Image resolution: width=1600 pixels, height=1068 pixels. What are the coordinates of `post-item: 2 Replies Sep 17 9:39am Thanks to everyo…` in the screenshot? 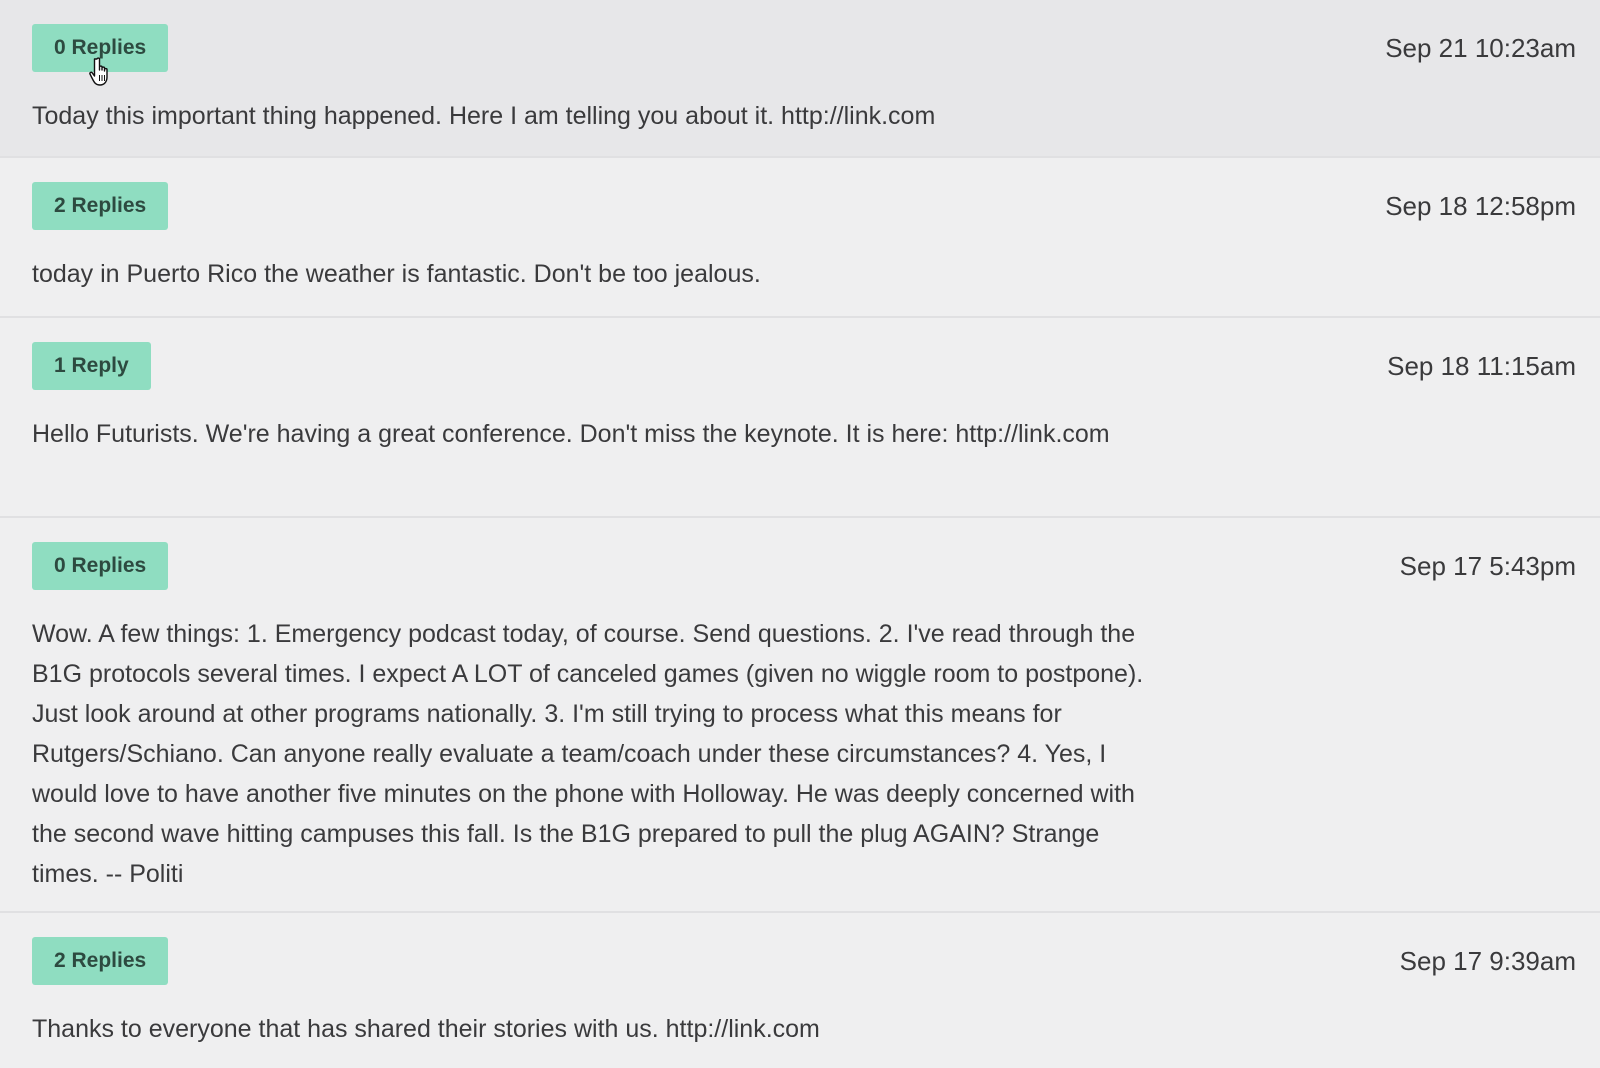 It's located at (800, 990).